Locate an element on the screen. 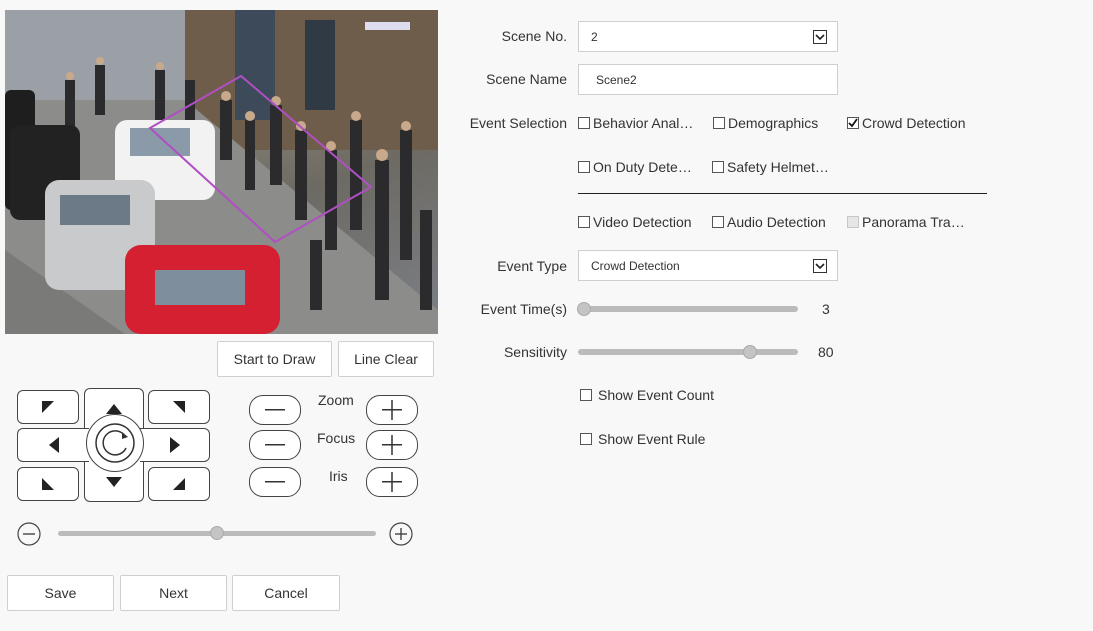 The height and width of the screenshot is (631, 1093). arrow-up-left-icon is located at coordinates (48, 407).